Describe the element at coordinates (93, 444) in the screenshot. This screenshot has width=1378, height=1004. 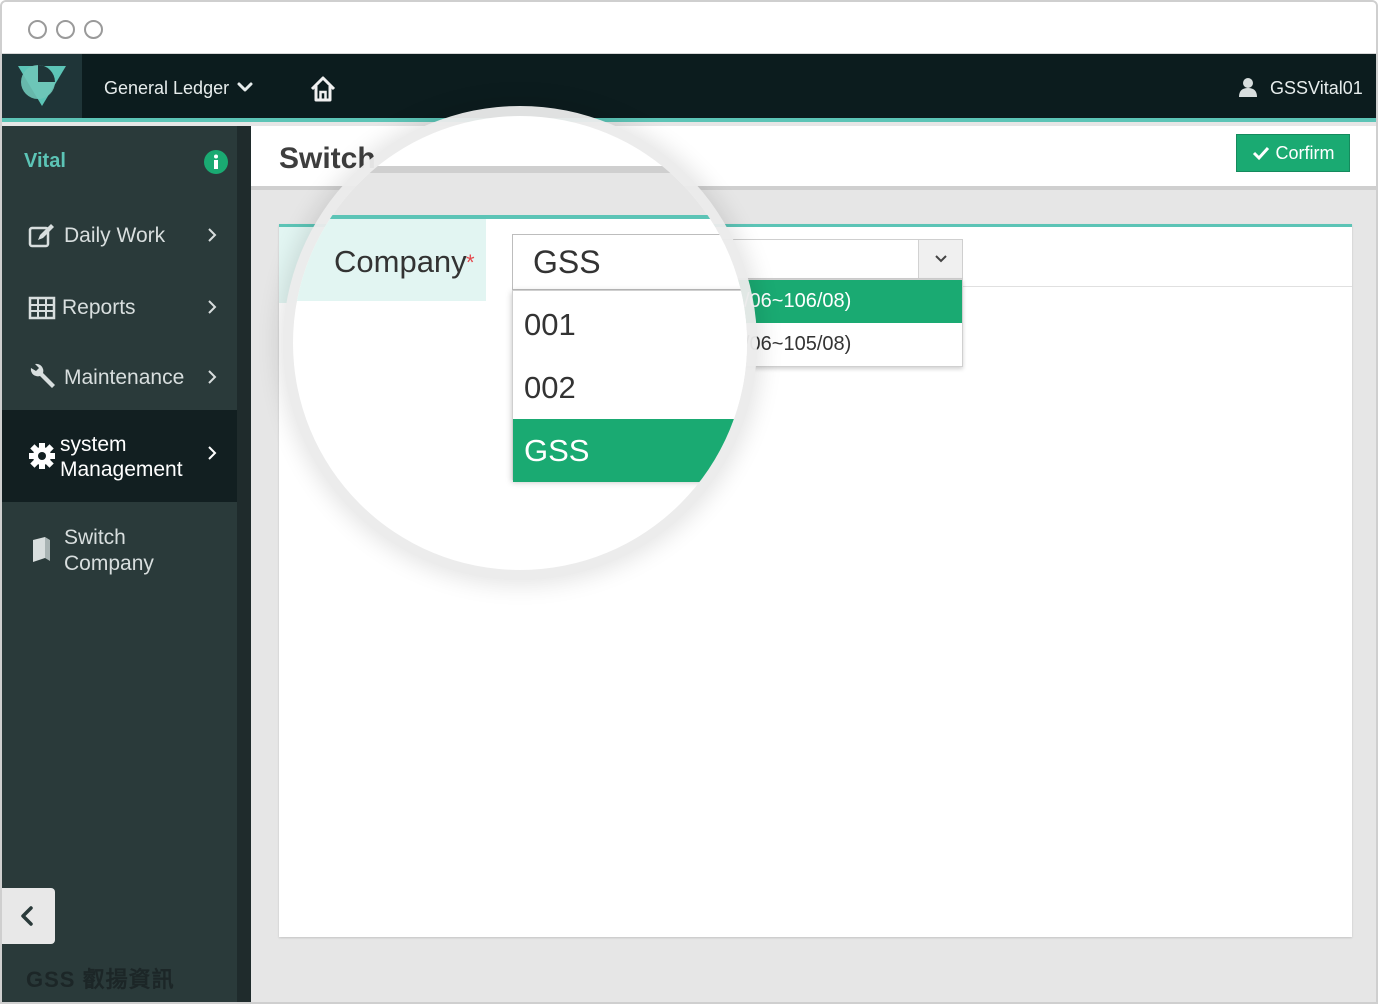
I see `sidebar-item-label-line1: system` at that location.